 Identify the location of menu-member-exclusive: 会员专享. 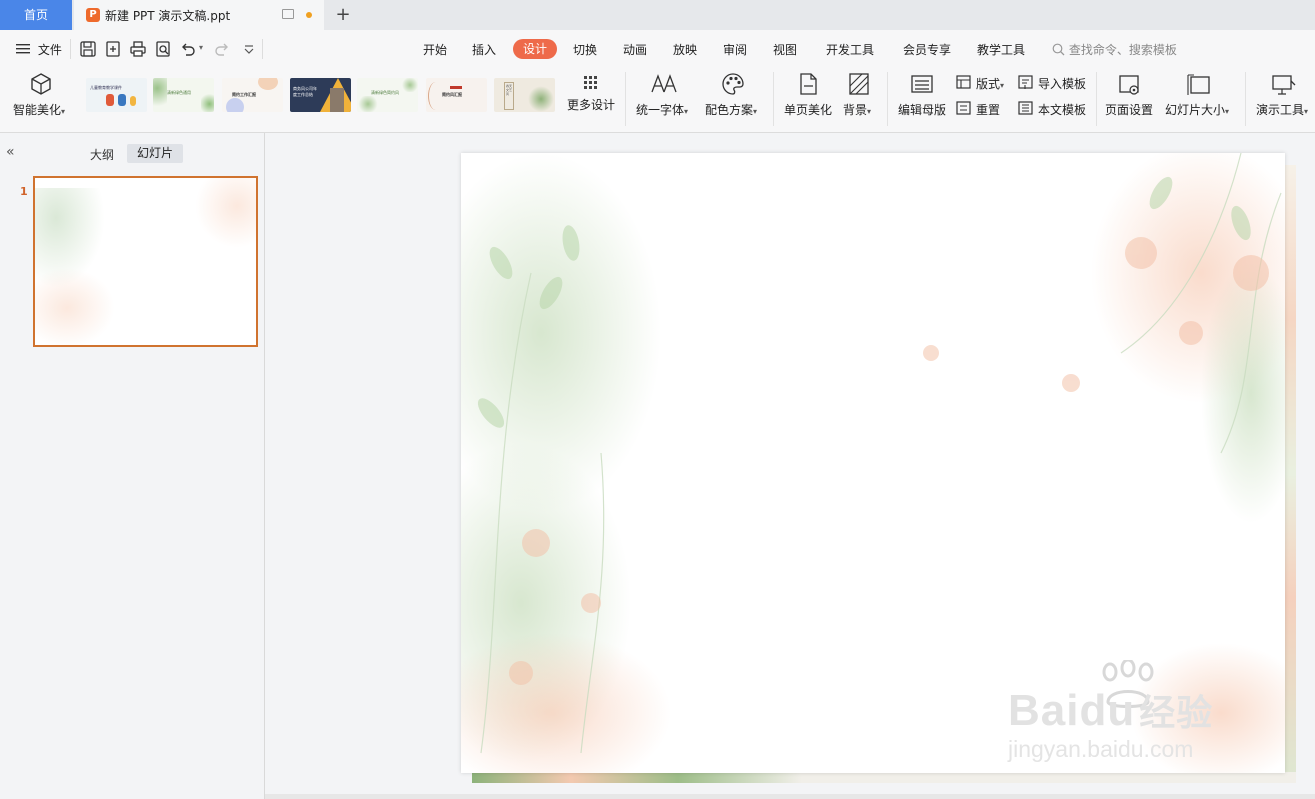
(927, 49).